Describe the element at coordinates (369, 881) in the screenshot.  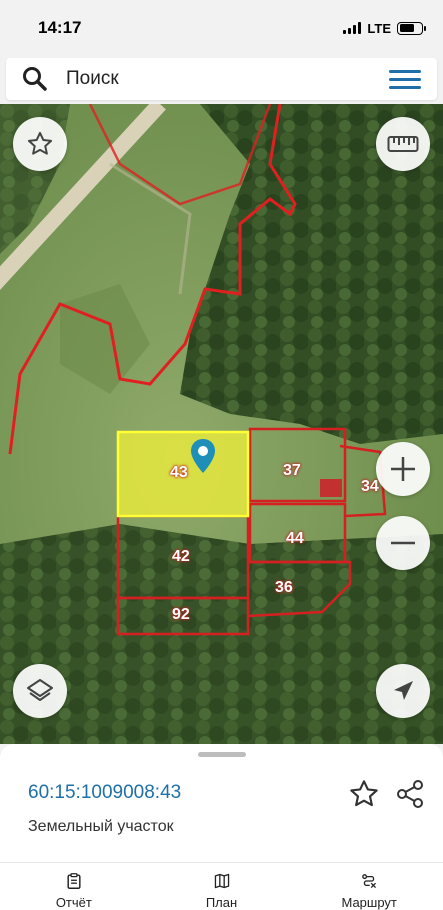
I see `route-icon` at that location.